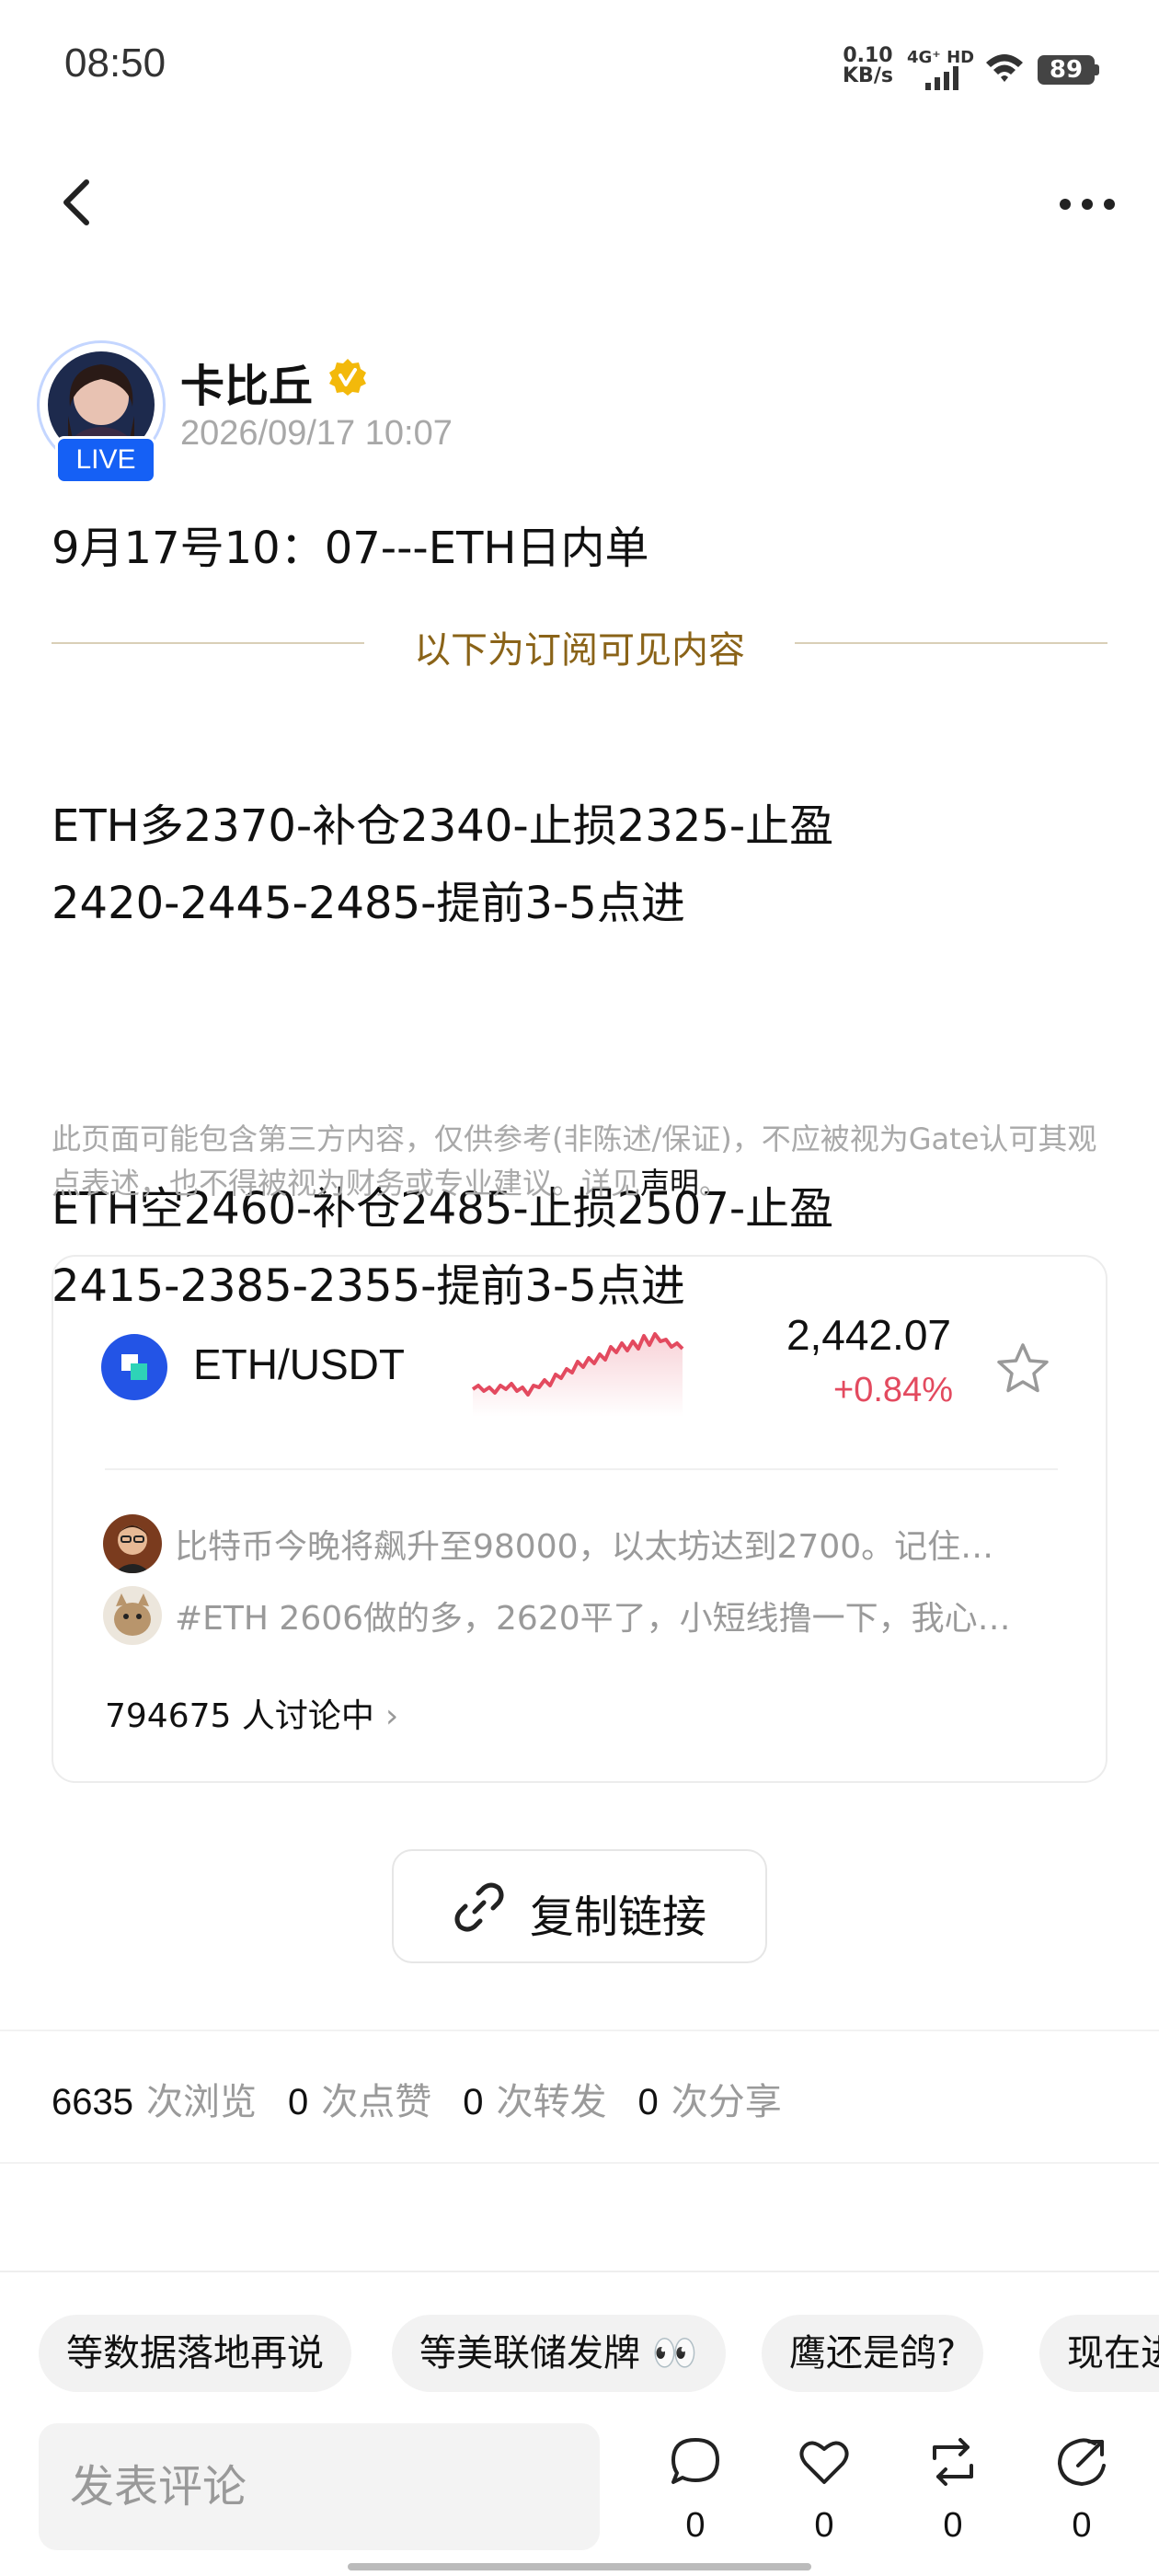 The width and height of the screenshot is (1159, 2576). I want to click on live-badge: LIVE, so click(105, 460).